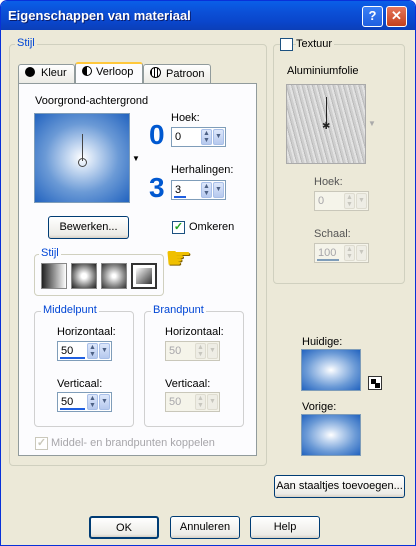  I want to click on tab-verloop: Verloop, so click(109, 73).